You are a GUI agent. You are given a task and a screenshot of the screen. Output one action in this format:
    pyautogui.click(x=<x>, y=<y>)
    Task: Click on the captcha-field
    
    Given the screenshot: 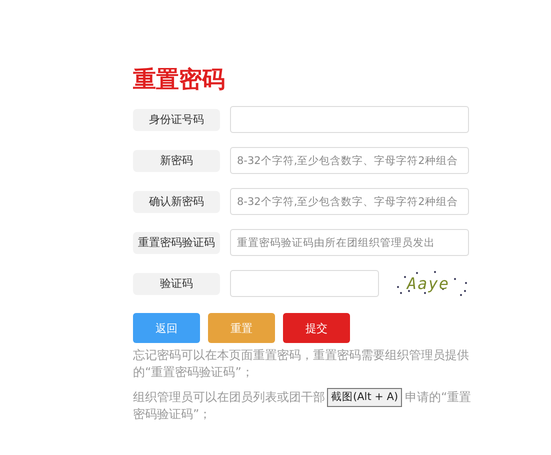 What is the action you would take?
    pyautogui.click(x=304, y=283)
    